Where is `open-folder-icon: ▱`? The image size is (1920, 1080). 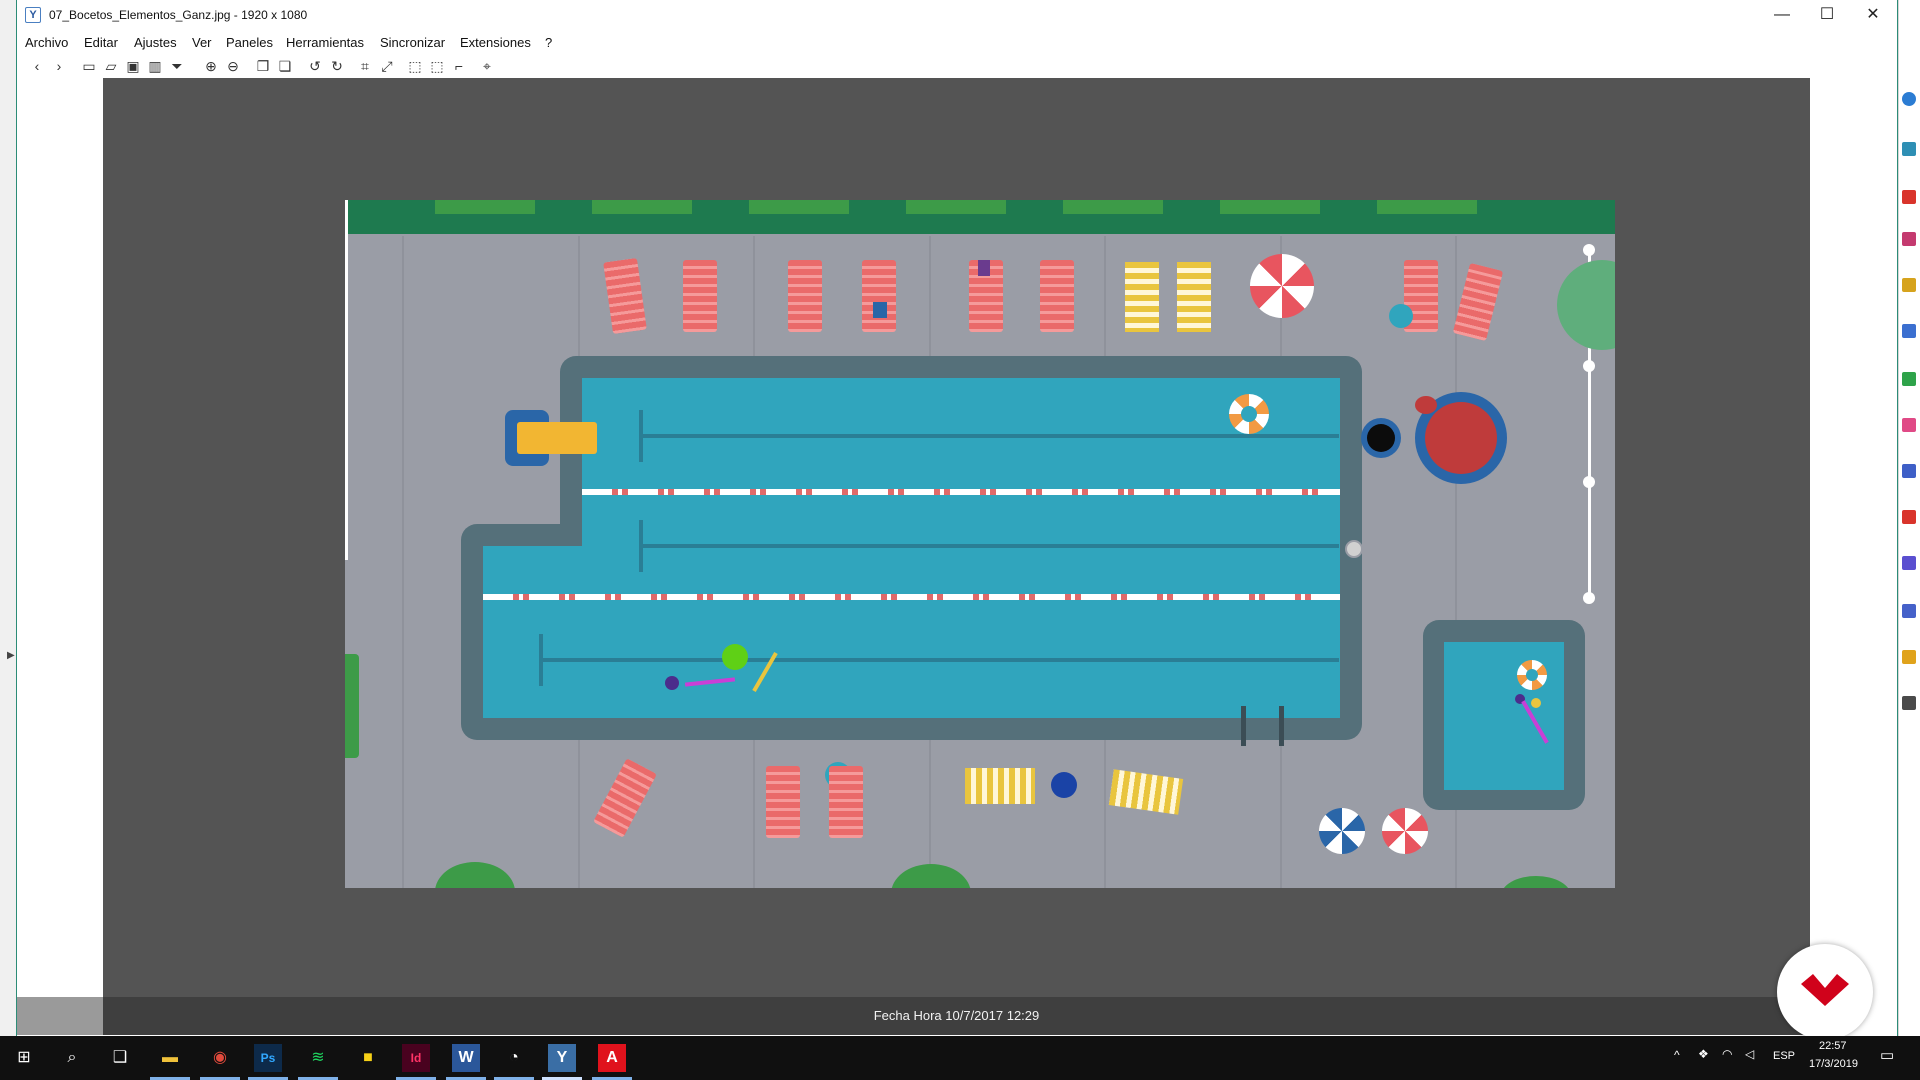 open-folder-icon: ▱ is located at coordinates (111, 66).